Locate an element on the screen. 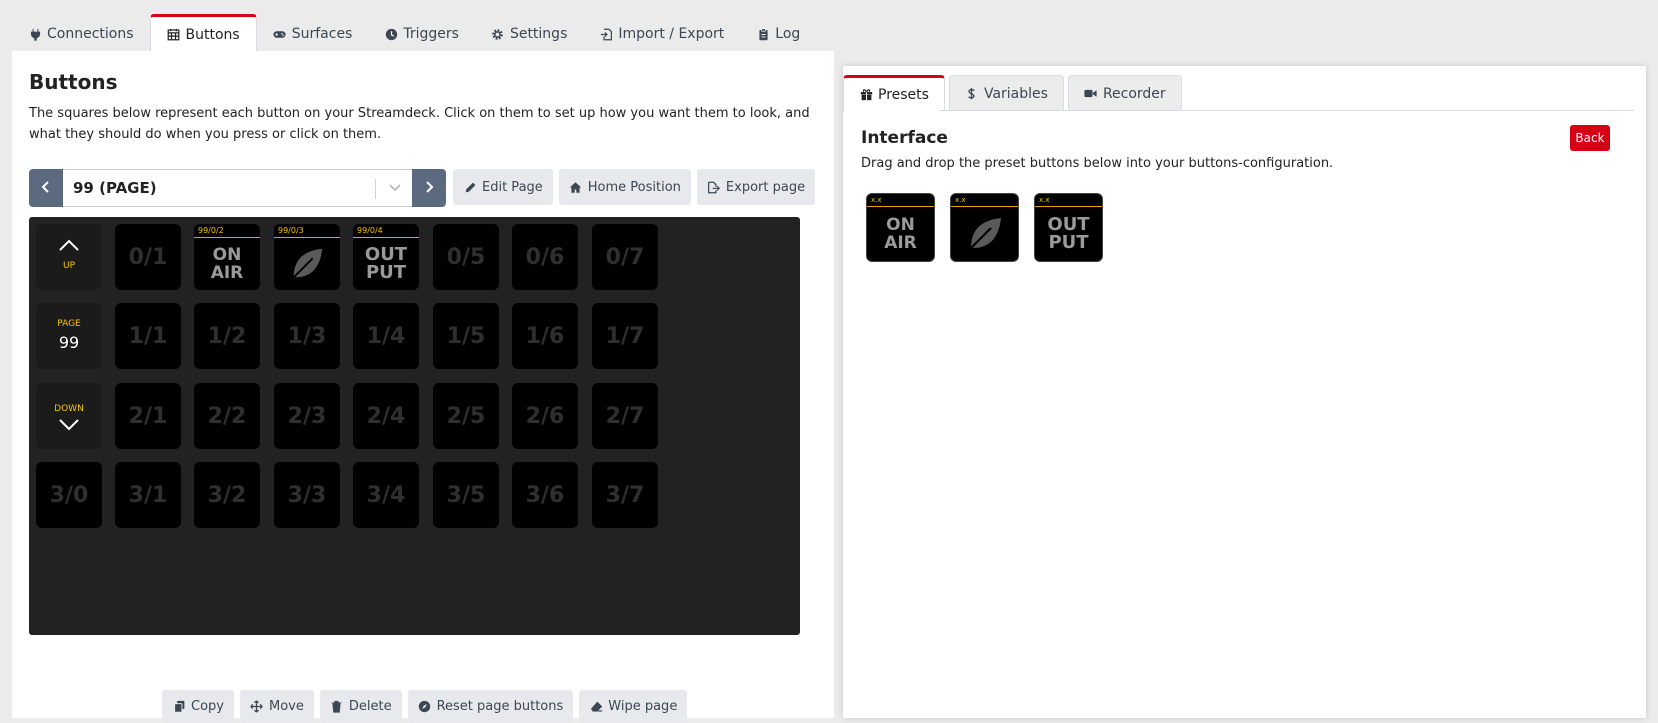  page-up-button: UP is located at coordinates (69, 257).